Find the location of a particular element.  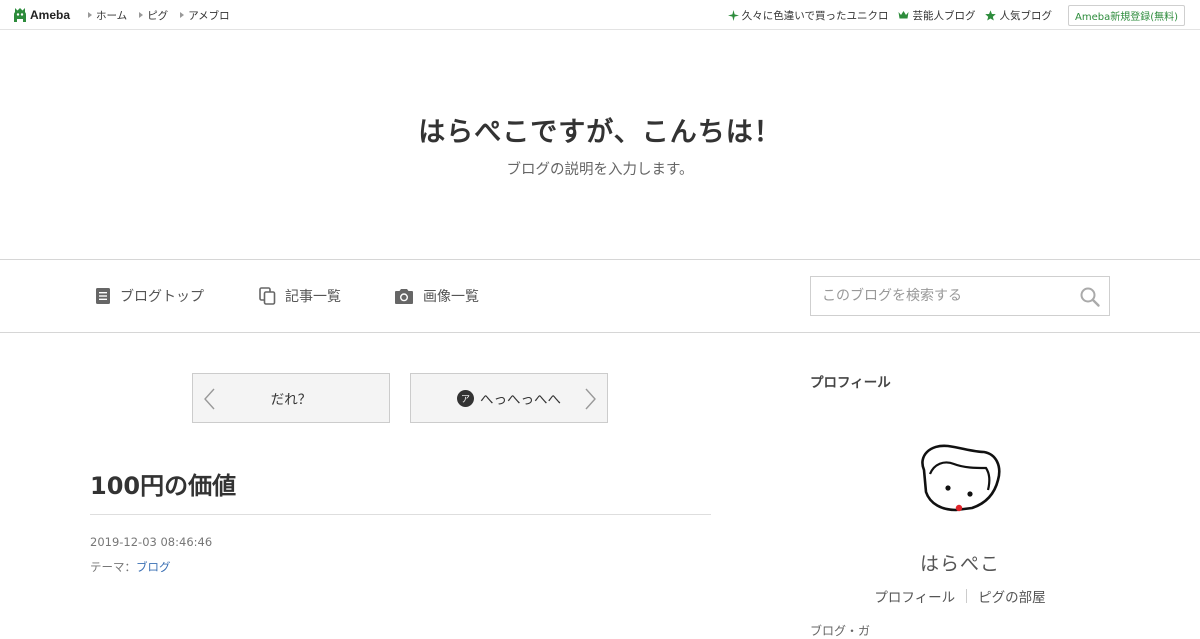

nav-label: 画像一覧 is located at coordinates (451, 297).